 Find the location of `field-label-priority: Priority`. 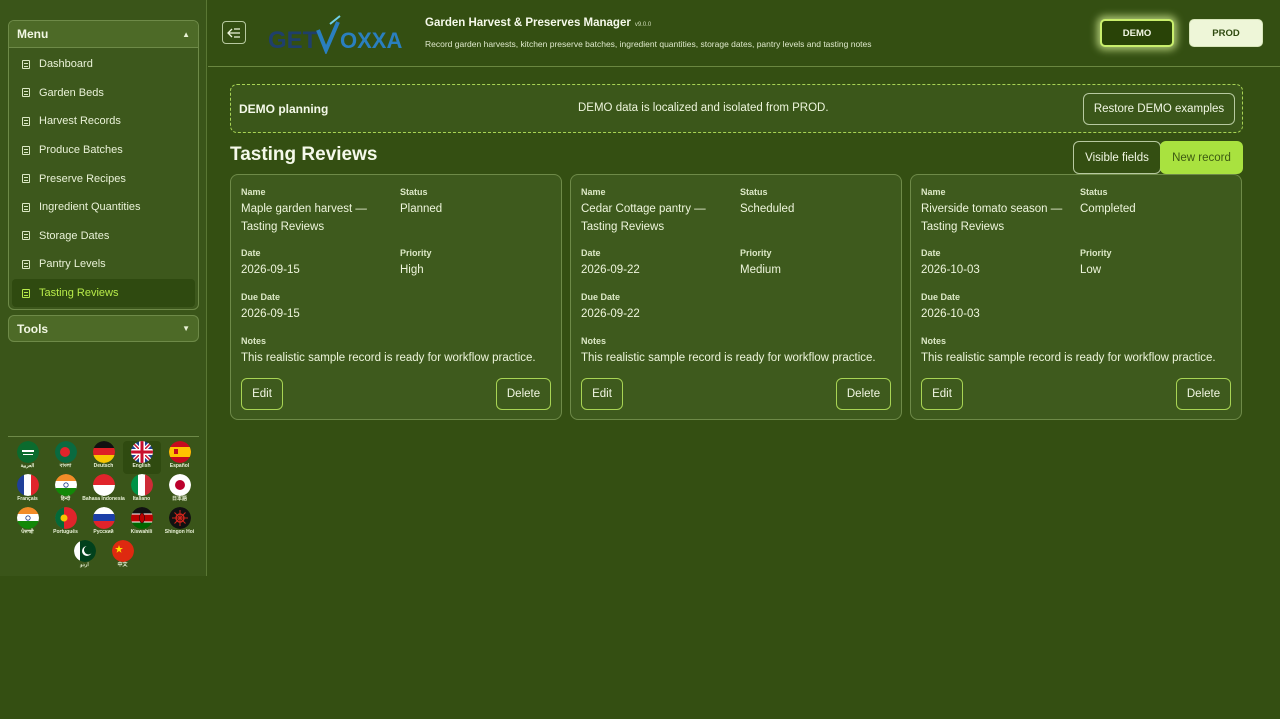

field-label-priority: Priority is located at coordinates (416, 253).